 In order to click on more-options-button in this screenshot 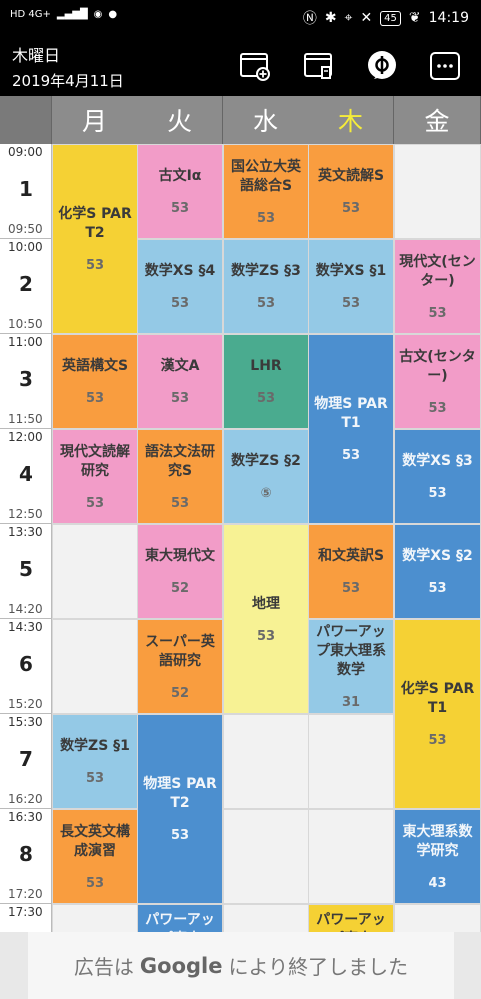, I will do `click(445, 66)`.